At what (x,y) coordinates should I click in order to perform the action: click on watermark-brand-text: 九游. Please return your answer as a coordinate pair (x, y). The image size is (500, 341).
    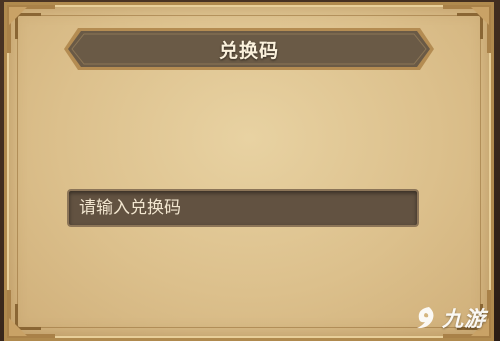
    Looking at the image, I should click on (464, 319).